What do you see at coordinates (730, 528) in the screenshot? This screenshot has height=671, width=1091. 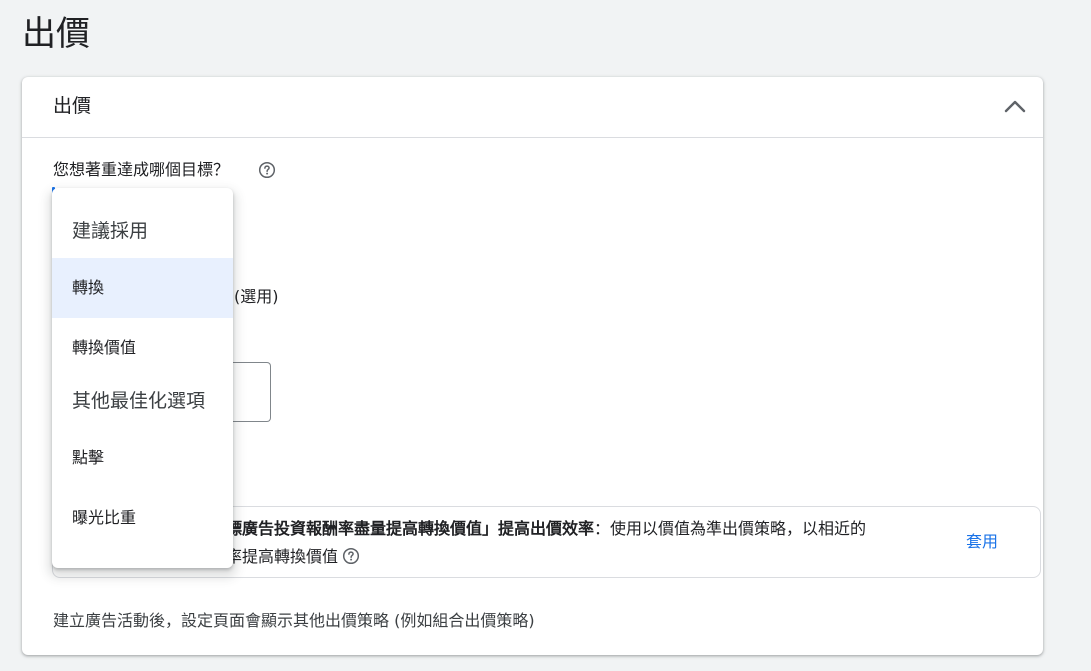 I see `recommendation-rest: ：使用以價值為準出價策略，以相近的` at bounding box center [730, 528].